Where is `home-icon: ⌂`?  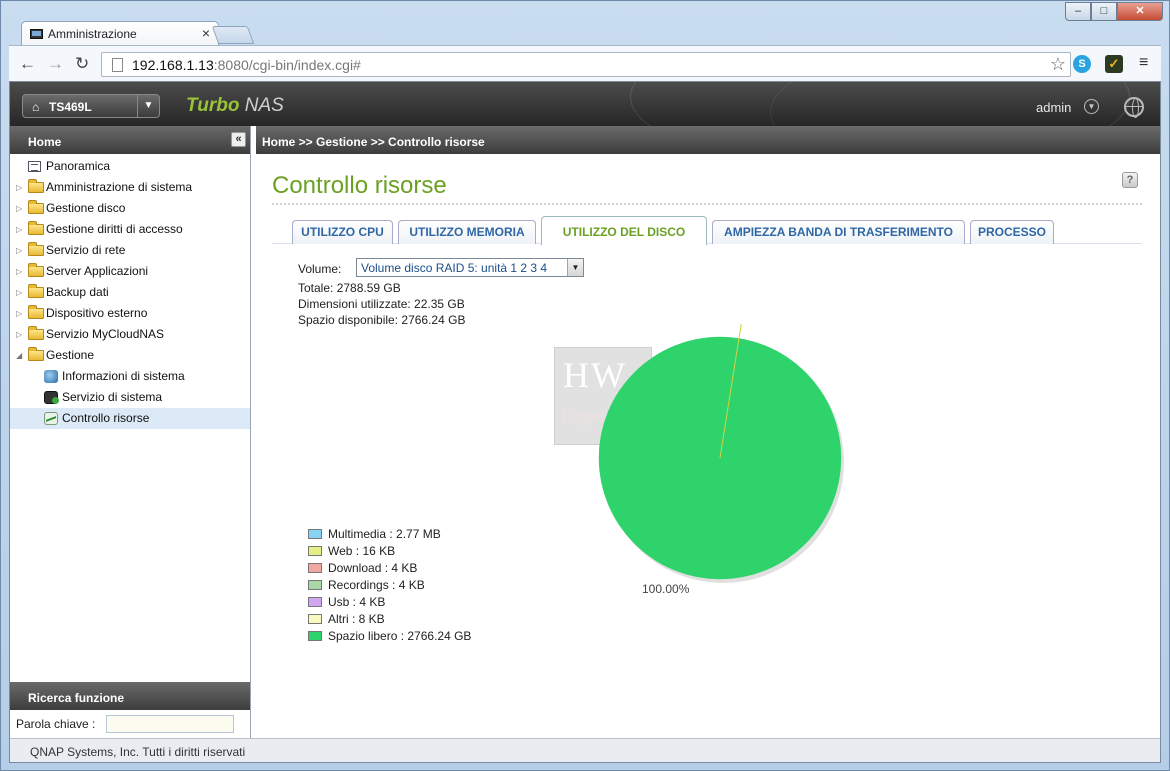 home-icon: ⌂ is located at coordinates (36, 107).